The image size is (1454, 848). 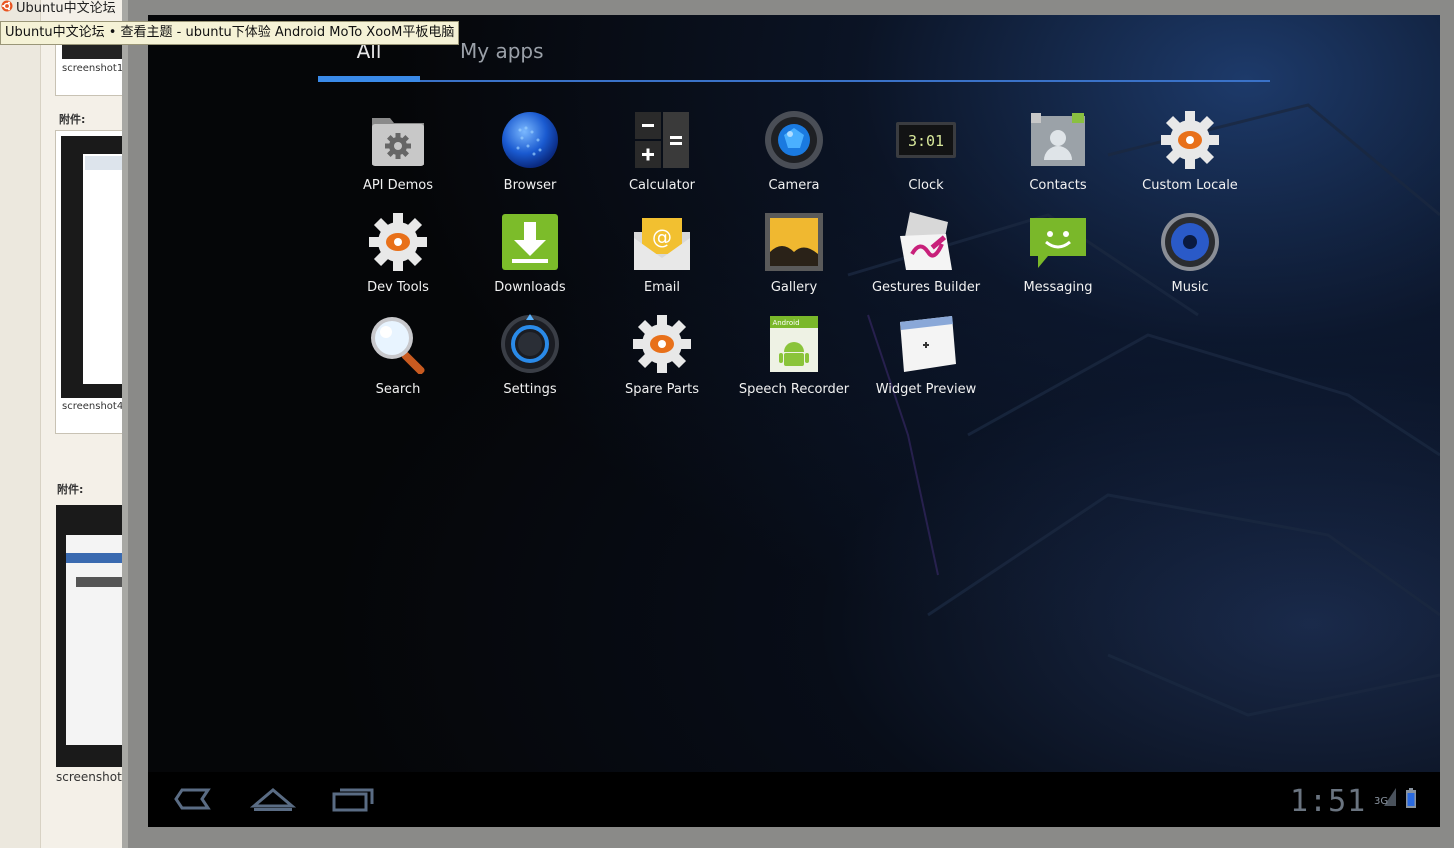 I want to click on app-music: Music, so click(x=1190, y=262).